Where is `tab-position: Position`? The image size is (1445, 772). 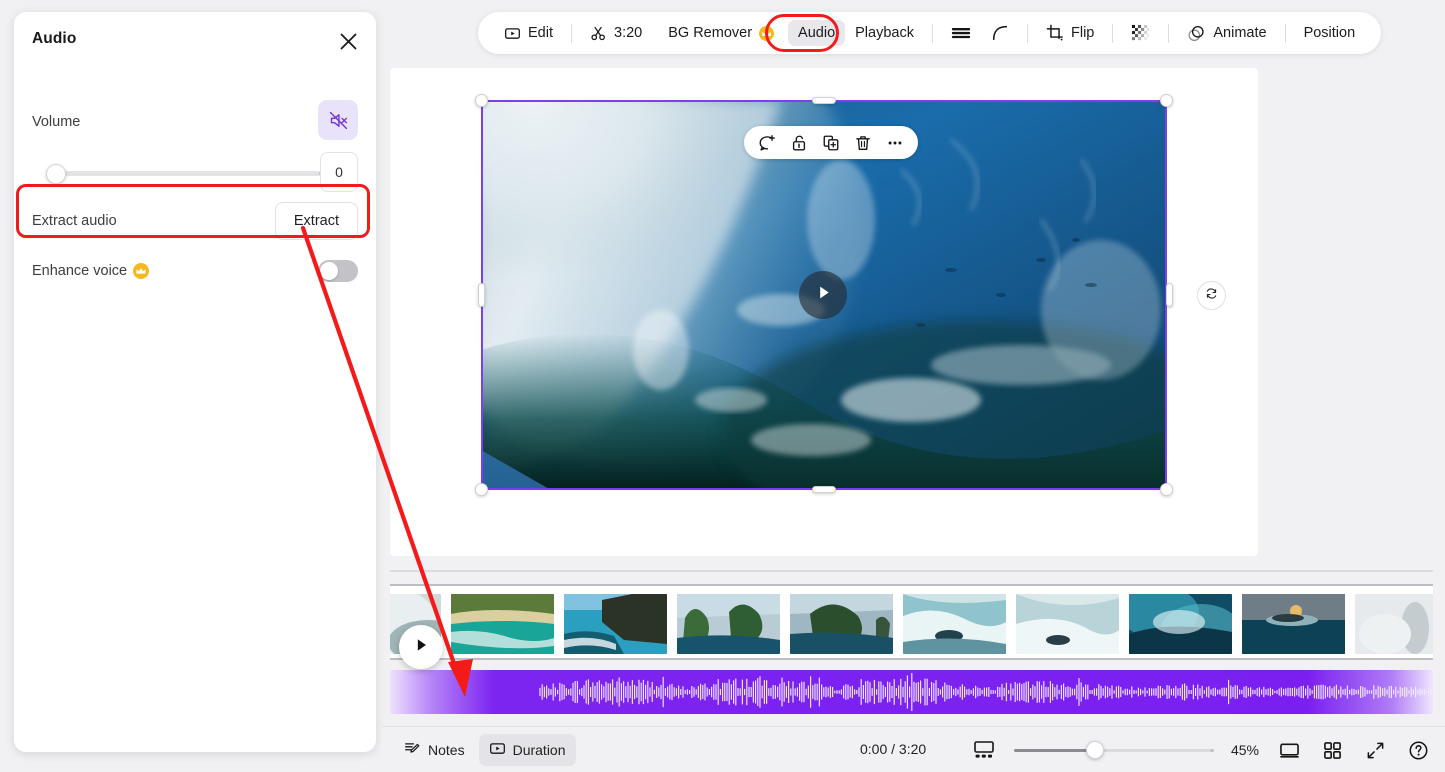
tab-position: Position is located at coordinates (1330, 33).